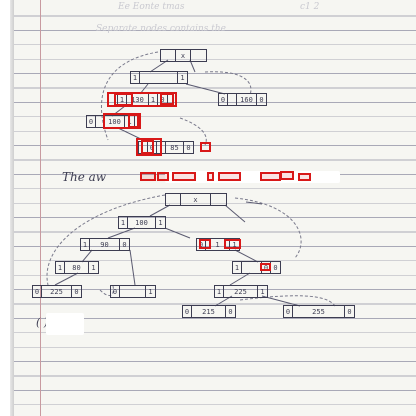 Image resolution: width=416 pixels, height=416 pixels. What do you see at coordinates (76, 291) in the screenshot?
I see `tree2-leaf-l2-cell-2: 0` at bounding box center [76, 291].